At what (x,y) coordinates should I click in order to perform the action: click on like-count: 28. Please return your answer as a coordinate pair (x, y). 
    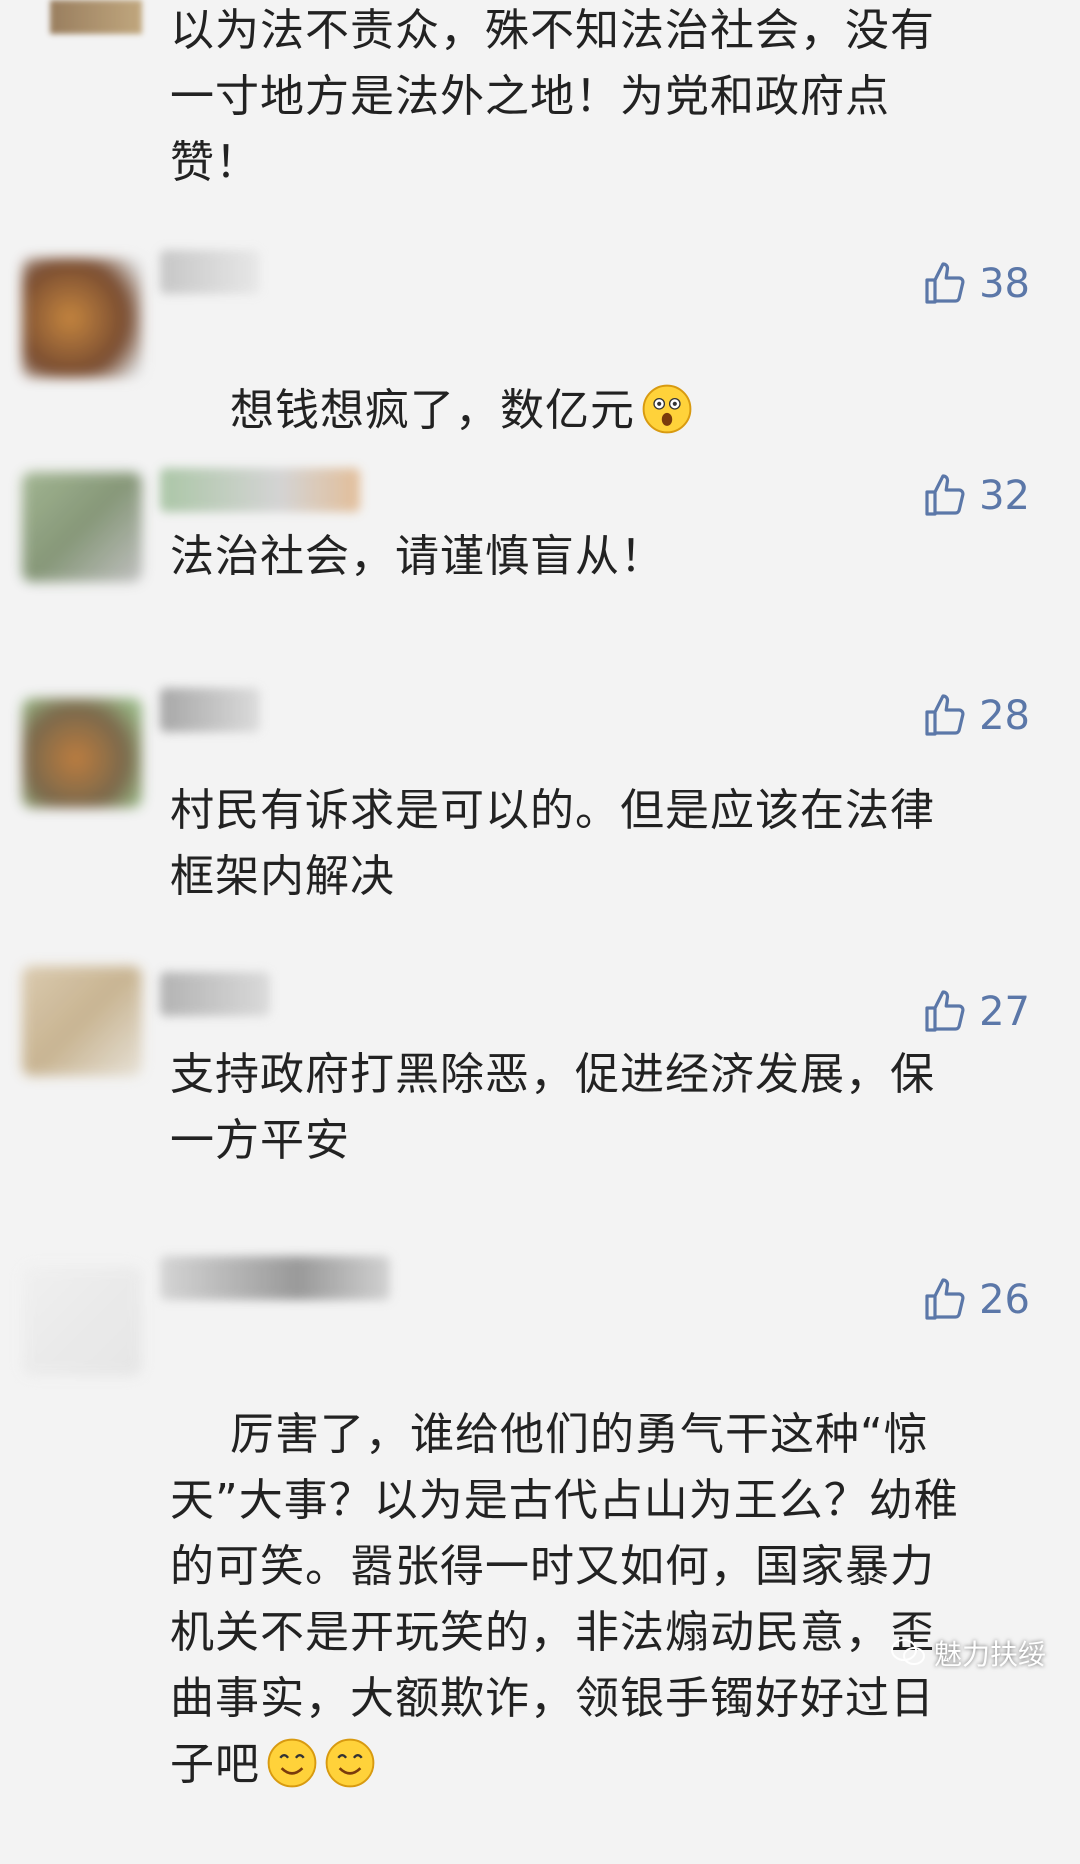
    Looking at the image, I should click on (1004, 716).